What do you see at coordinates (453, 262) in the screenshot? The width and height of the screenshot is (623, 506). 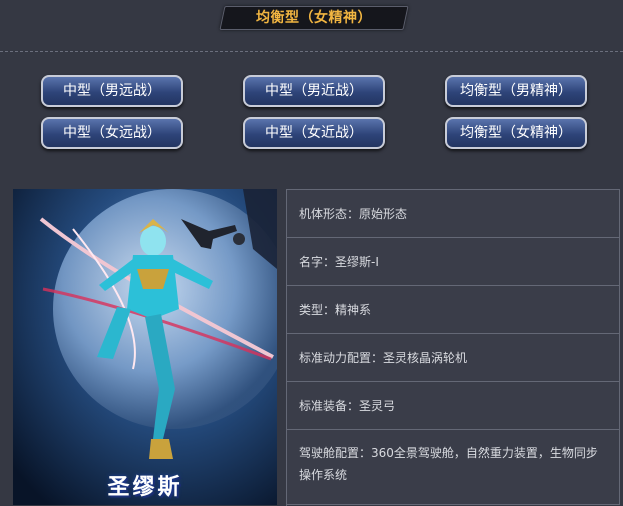 I see `info-row-name: 名字：圣缪斯-Ⅰ` at bounding box center [453, 262].